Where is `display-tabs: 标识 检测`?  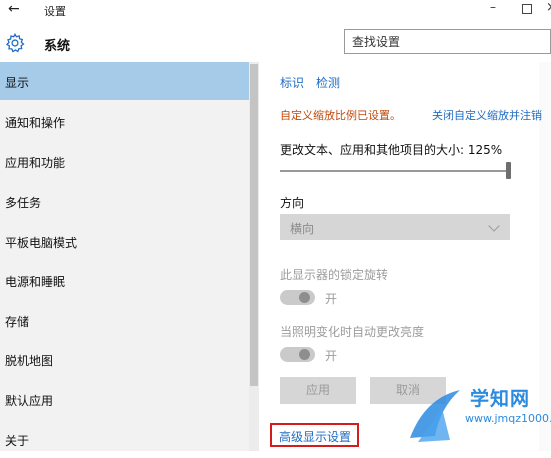 display-tabs: 标识 检测 is located at coordinates (316, 82).